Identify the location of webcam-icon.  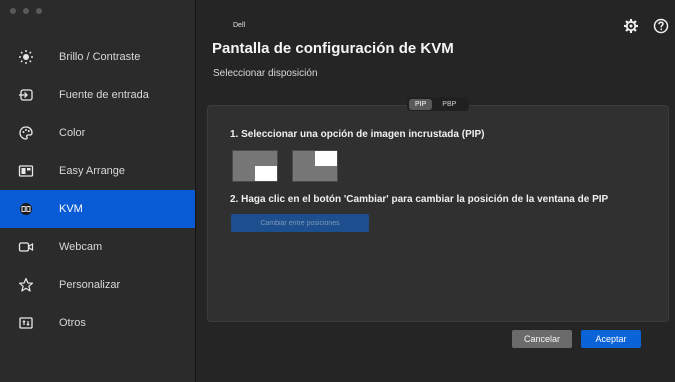
(26, 247).